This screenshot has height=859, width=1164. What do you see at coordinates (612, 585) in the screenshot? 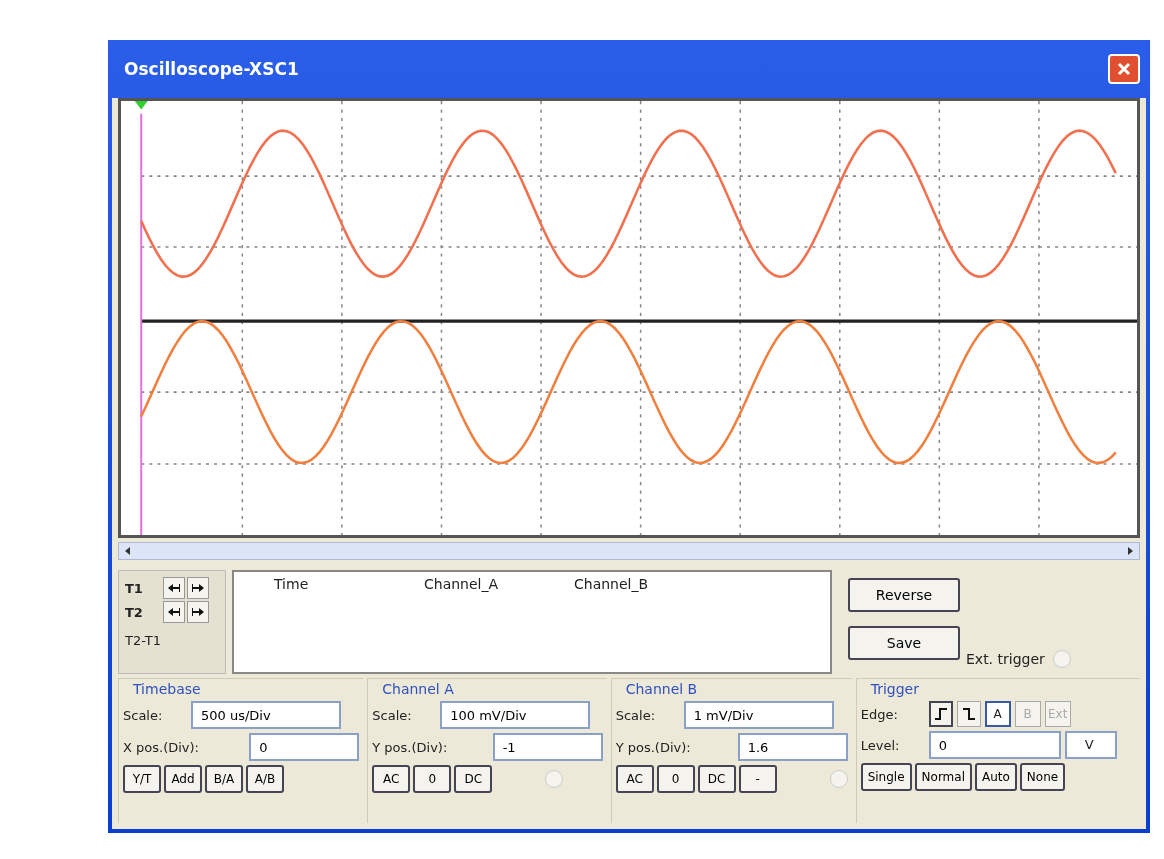
I see `column-header: Channel_B` at bounding box center [612, 585].